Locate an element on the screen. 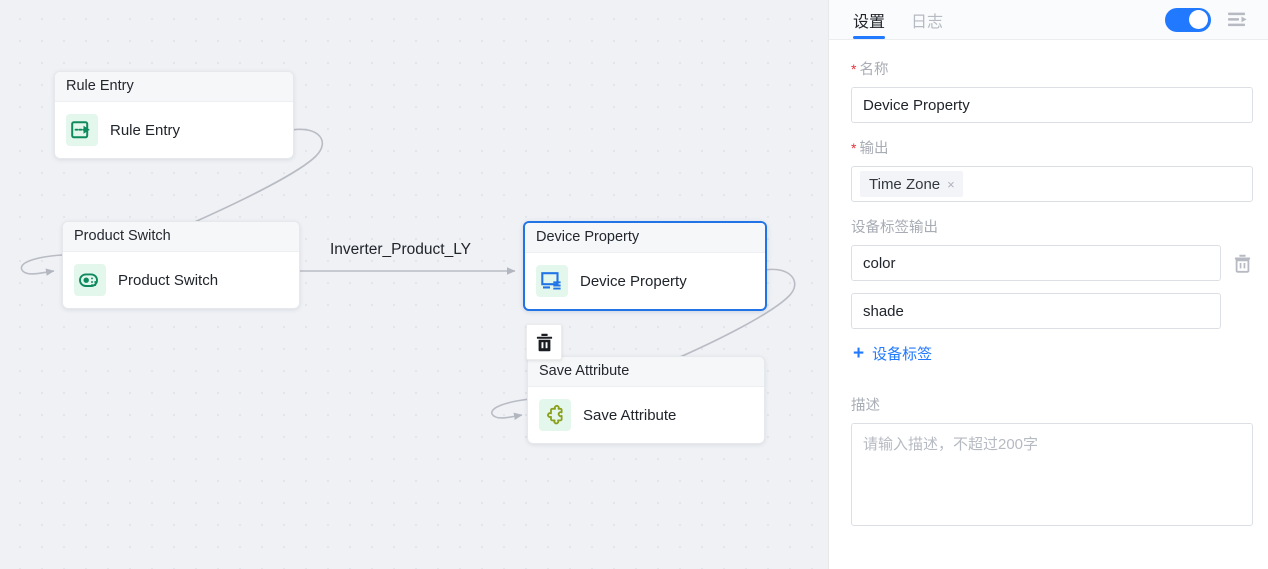  node-label: Device Property is located at coordinates (633, 281).